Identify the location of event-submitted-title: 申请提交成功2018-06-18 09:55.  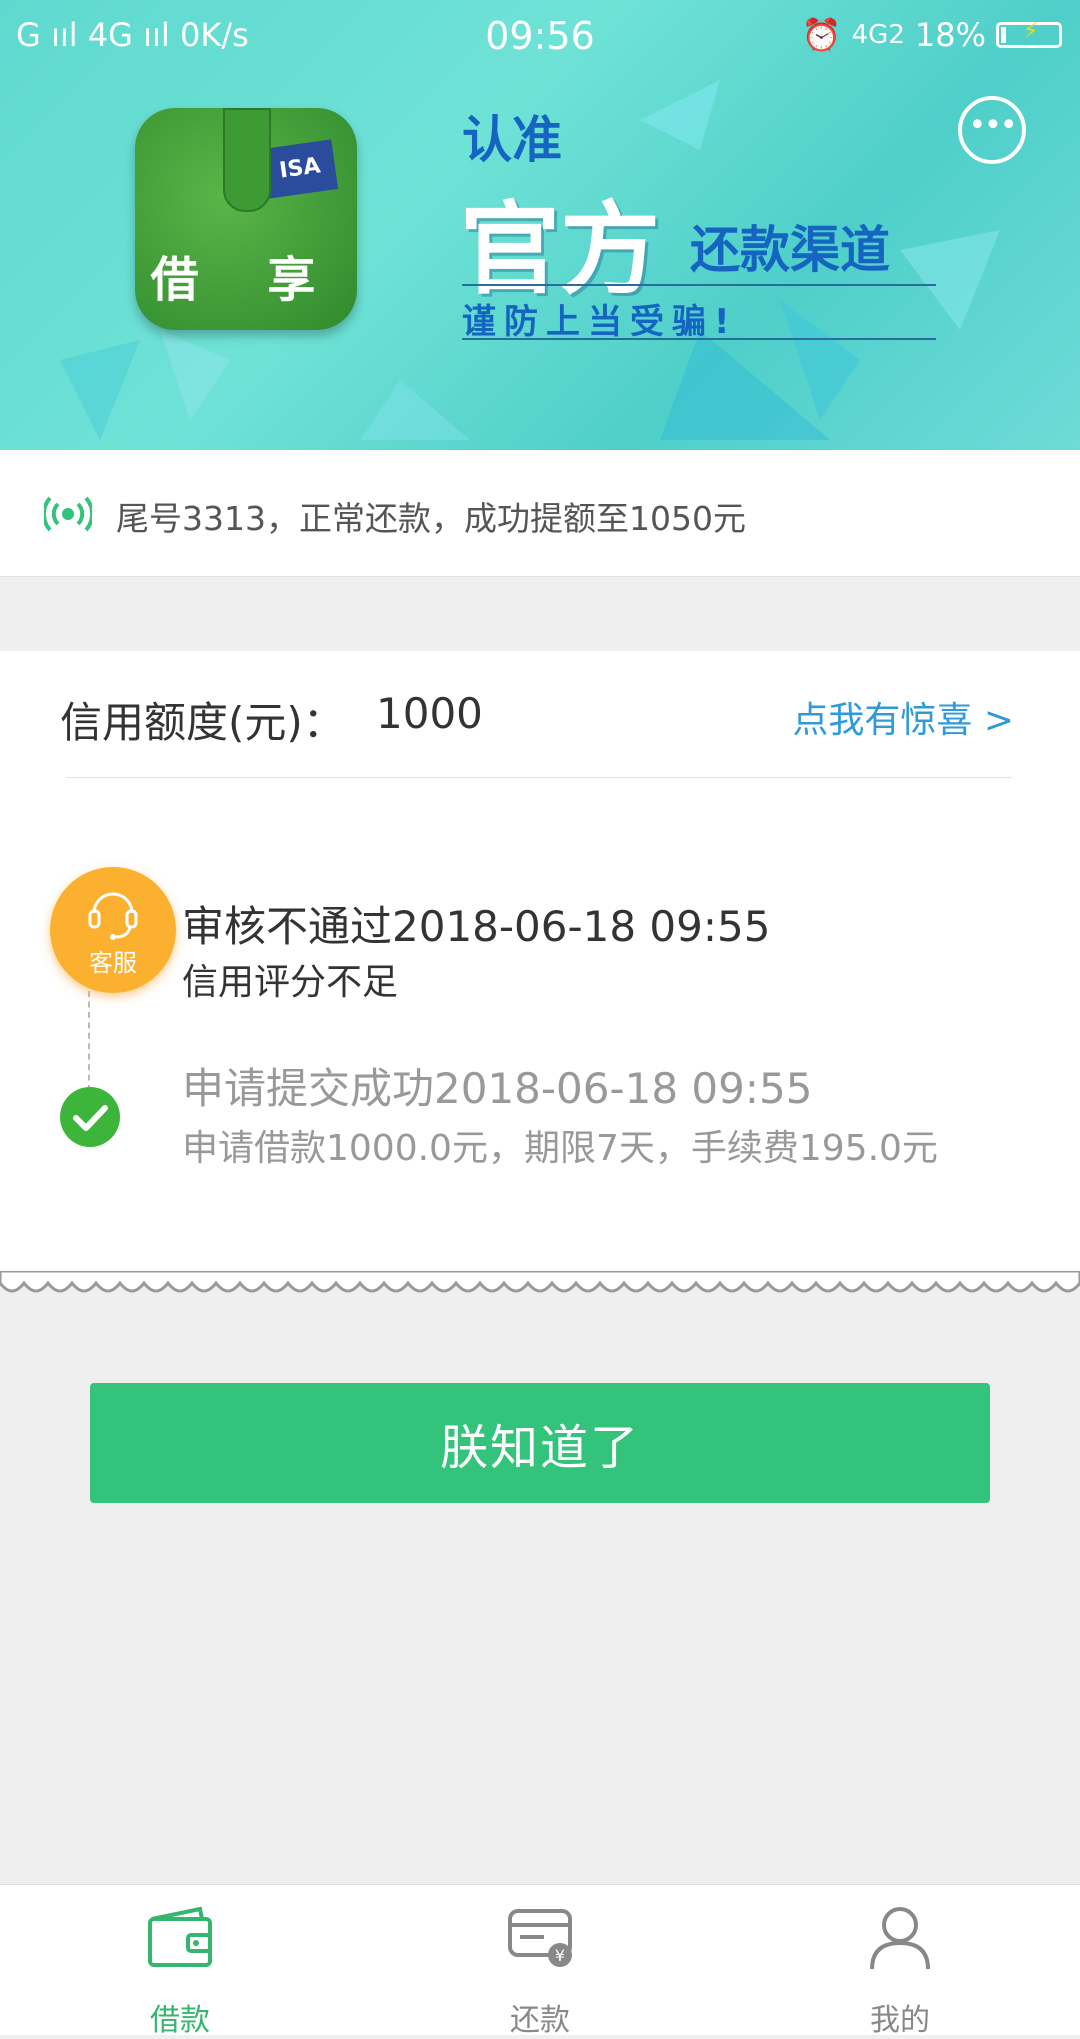
(497, 1088).